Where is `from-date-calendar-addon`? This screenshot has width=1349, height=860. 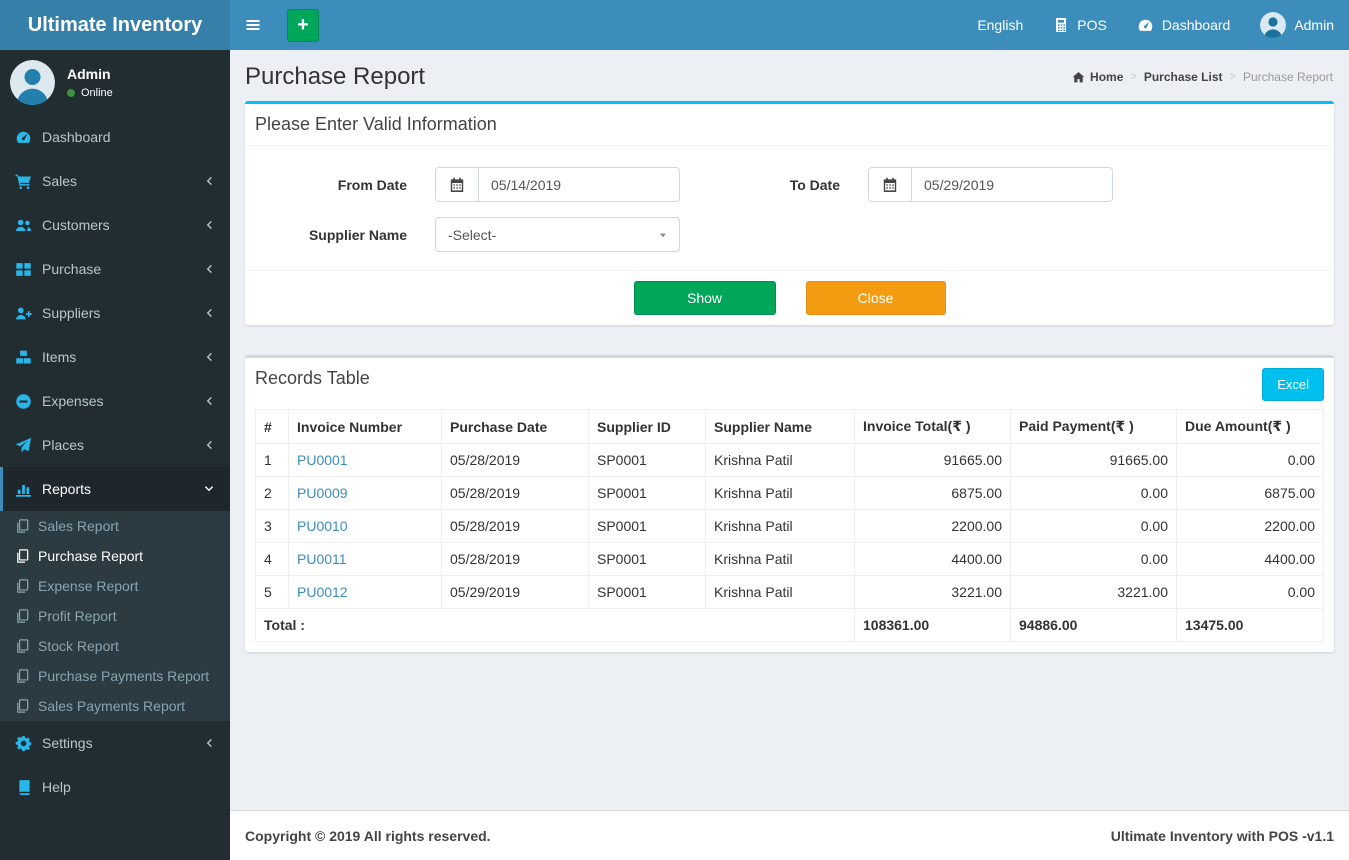
from-date-calendar-addon is located at coordinates (457, 184).